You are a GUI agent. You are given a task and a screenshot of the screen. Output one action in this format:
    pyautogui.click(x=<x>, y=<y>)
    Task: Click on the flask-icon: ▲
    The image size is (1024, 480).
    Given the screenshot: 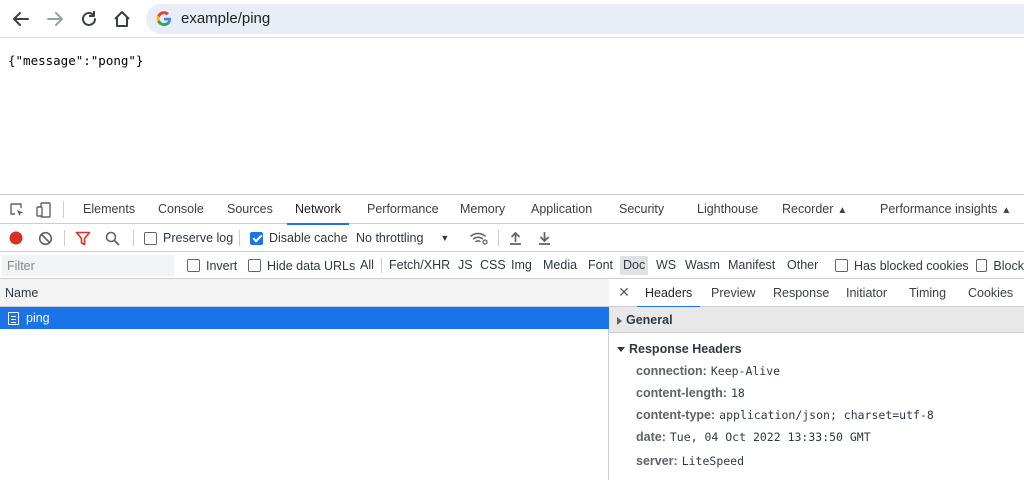 What is the action you would take?
    pyautogui.click(x=842, y=210)
    